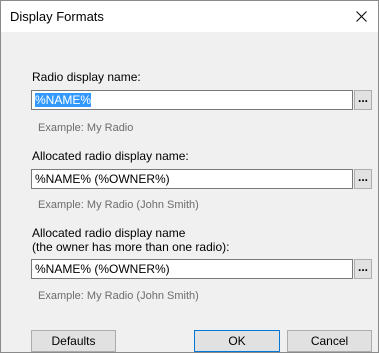 This screenshot has height=353, width=379. Describe the element at coordinates (237, 341) in the screenshot. I see `ok-button: OK` at that location.